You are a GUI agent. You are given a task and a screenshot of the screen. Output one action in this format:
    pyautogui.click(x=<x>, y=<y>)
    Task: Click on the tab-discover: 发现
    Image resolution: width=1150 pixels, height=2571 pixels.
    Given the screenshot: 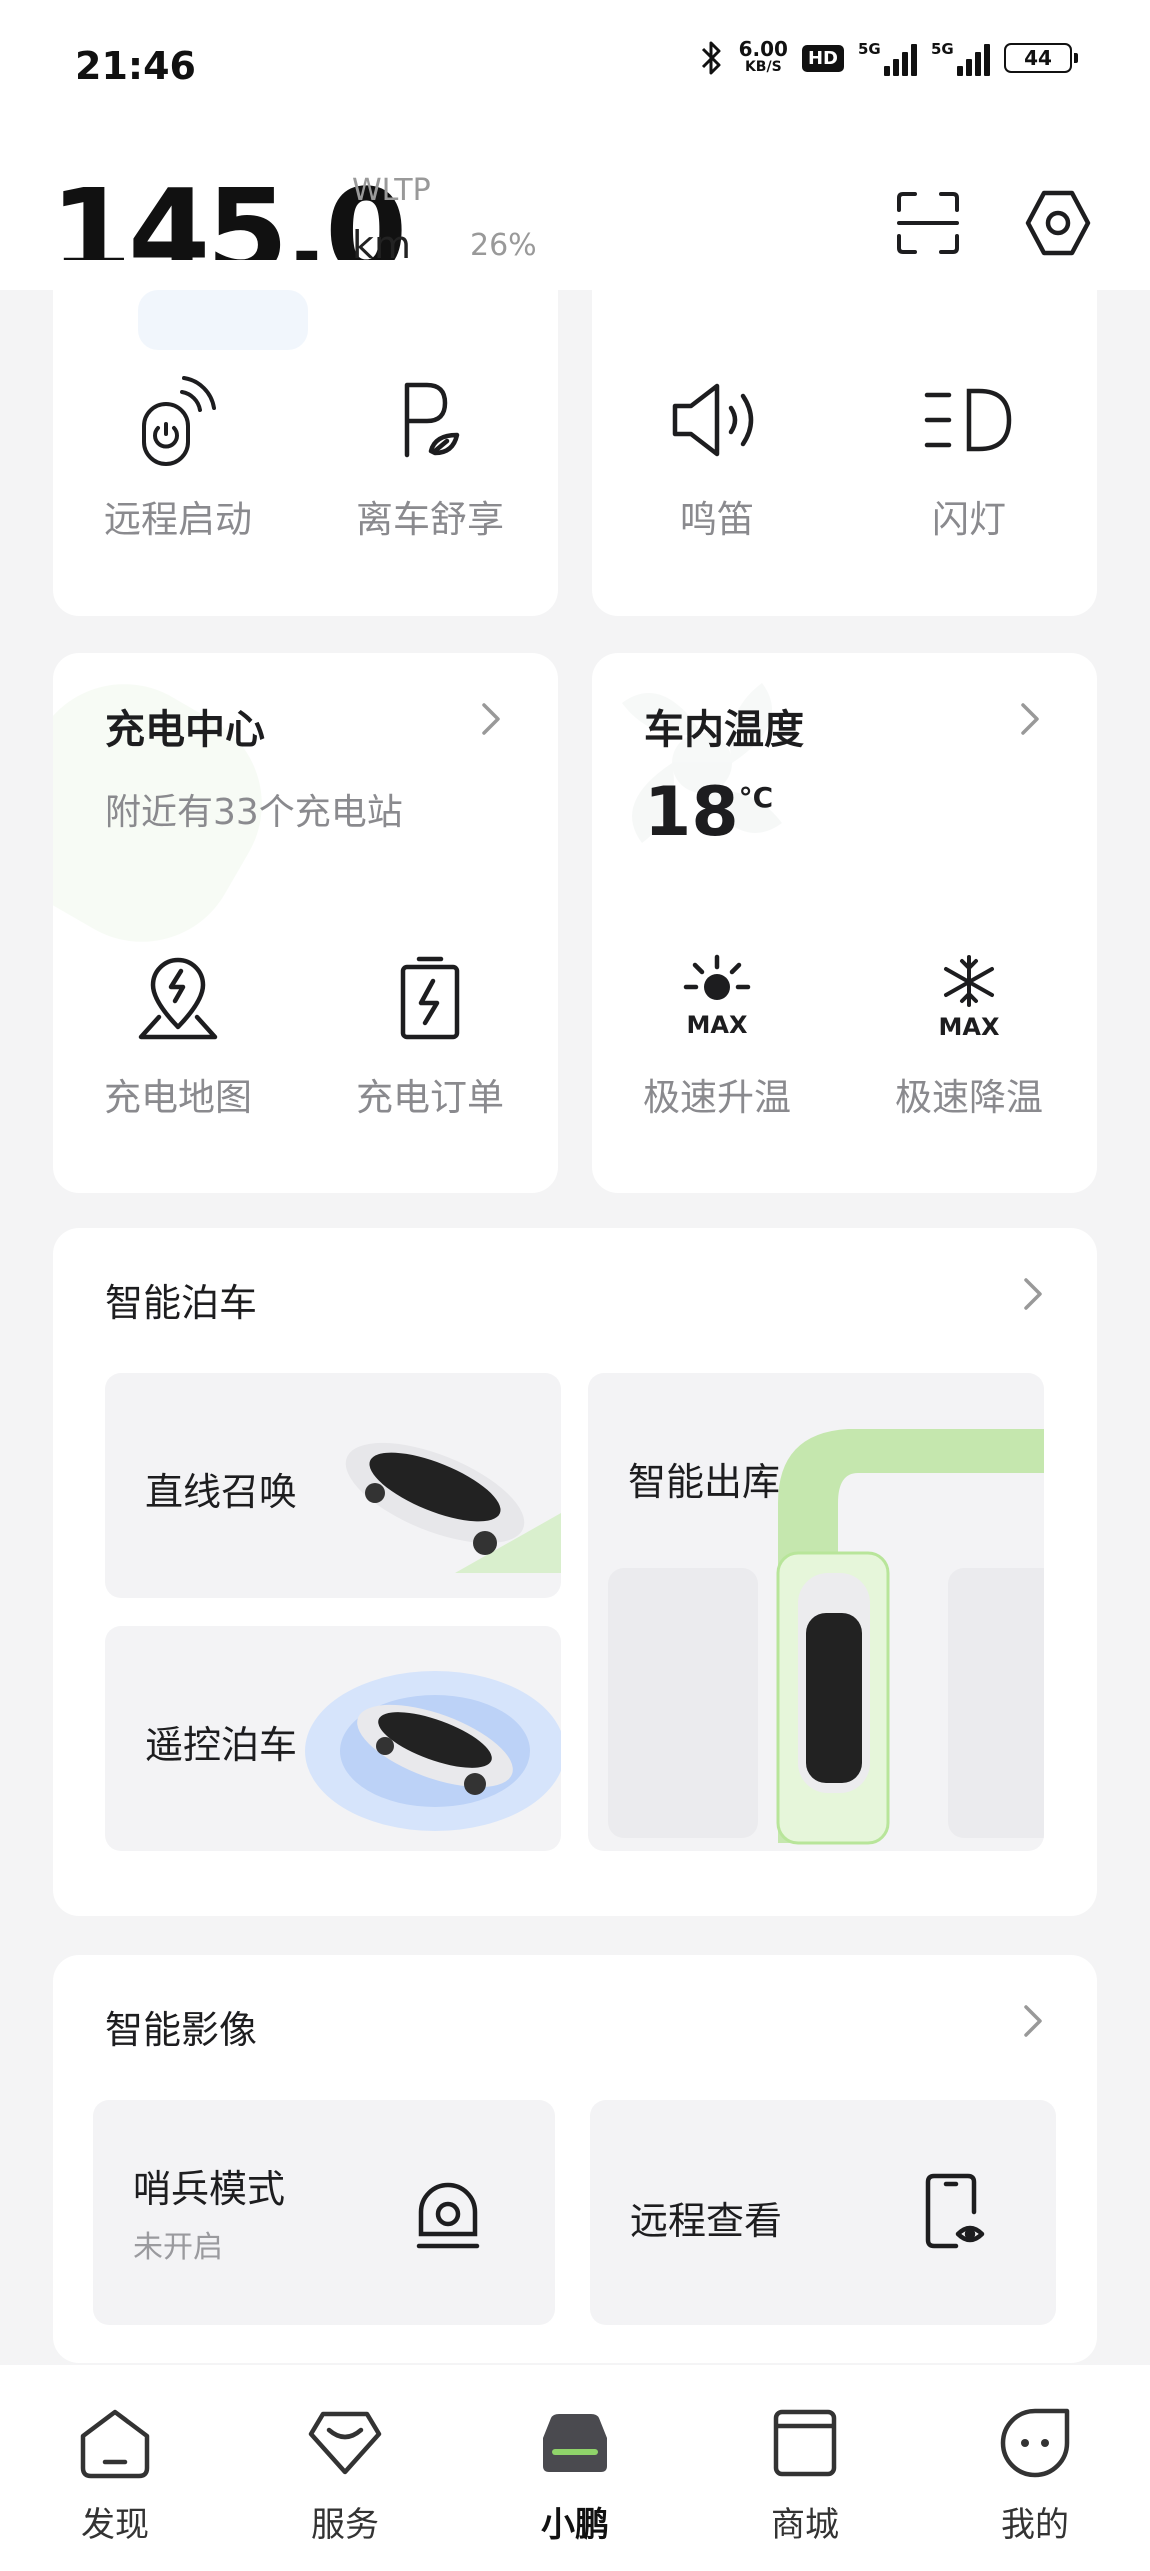 What is the action you would take?
    pyautogui.click(x=115, y=2474)
    